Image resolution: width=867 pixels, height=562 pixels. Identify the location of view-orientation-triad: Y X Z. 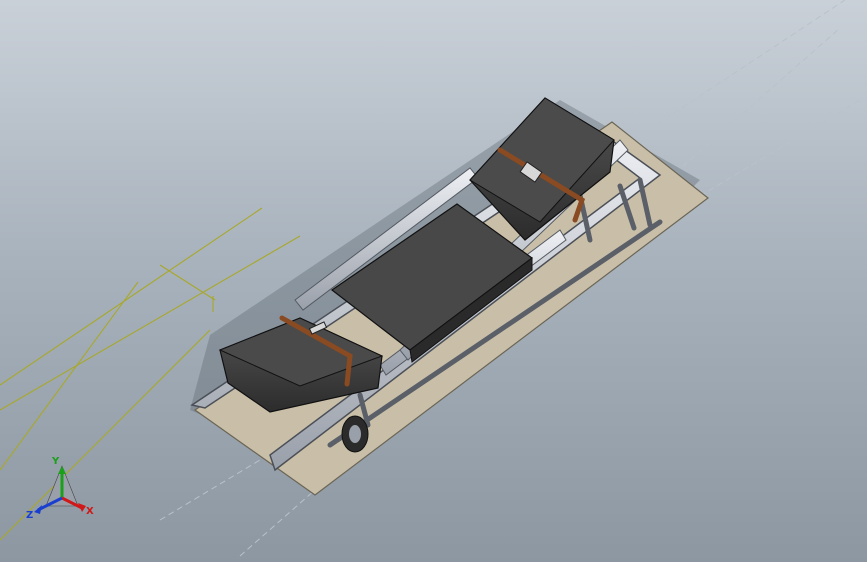
(64, 491).